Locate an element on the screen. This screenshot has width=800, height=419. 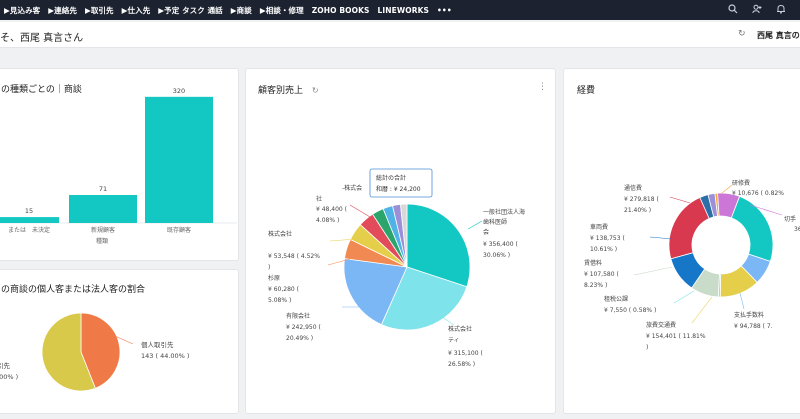
slice-label: 支払手数料 is located at coordinates (749, 315).